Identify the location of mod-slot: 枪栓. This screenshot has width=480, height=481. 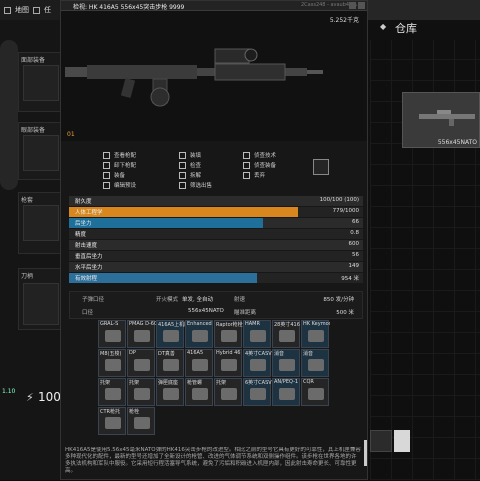
(141, 421).